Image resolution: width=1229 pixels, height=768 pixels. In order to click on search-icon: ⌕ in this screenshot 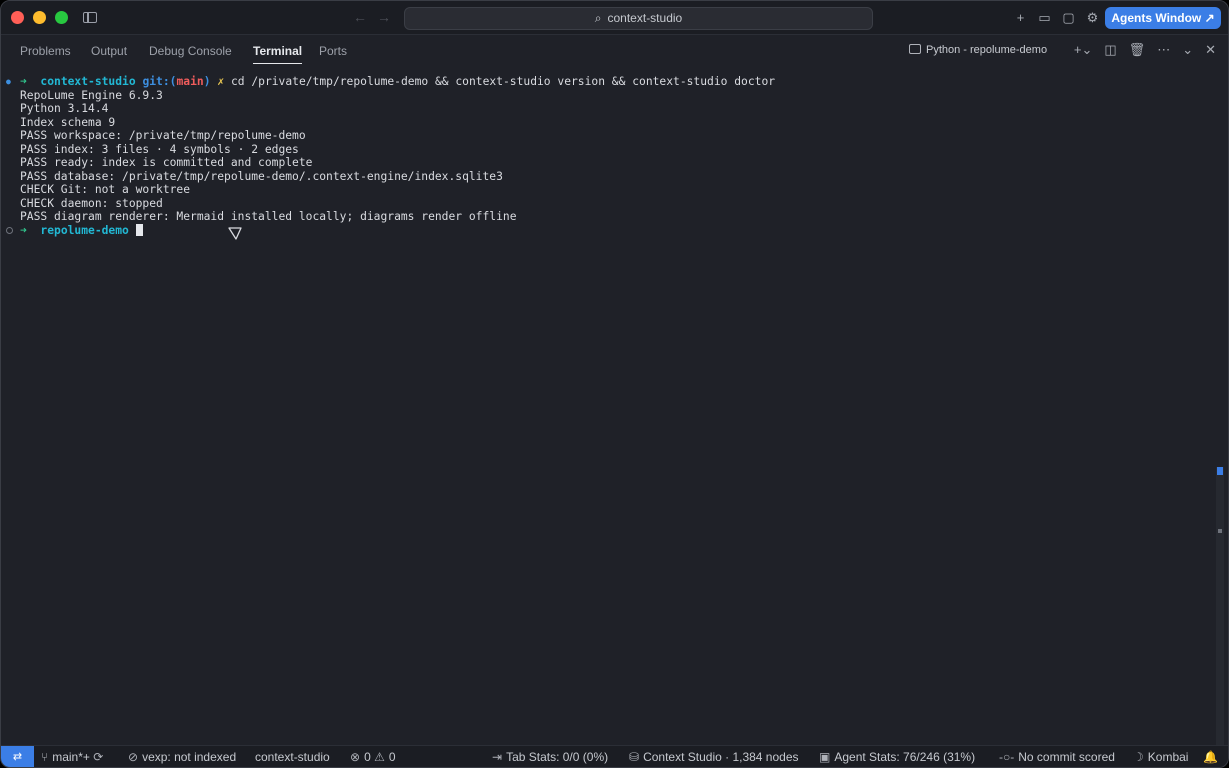, I will do `click(598, 18)`.